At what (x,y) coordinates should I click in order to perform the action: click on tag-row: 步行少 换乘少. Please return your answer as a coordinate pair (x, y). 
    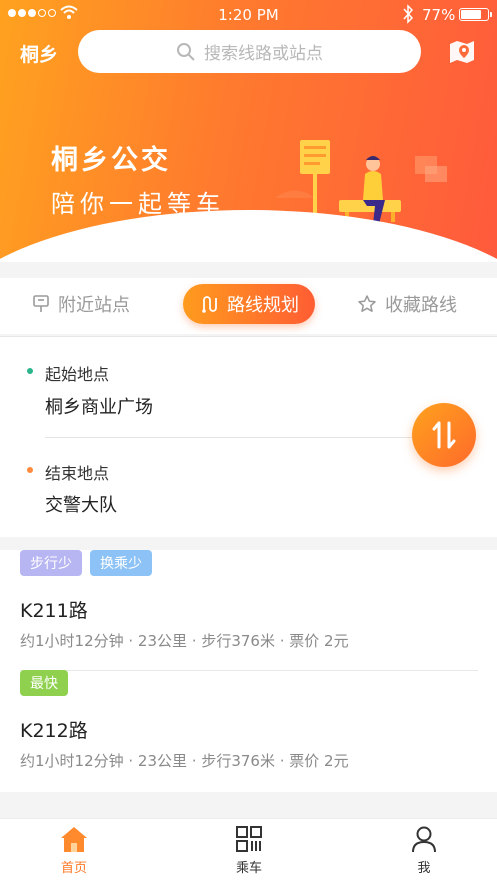
    Looking at the image, I should click on (86, 563).